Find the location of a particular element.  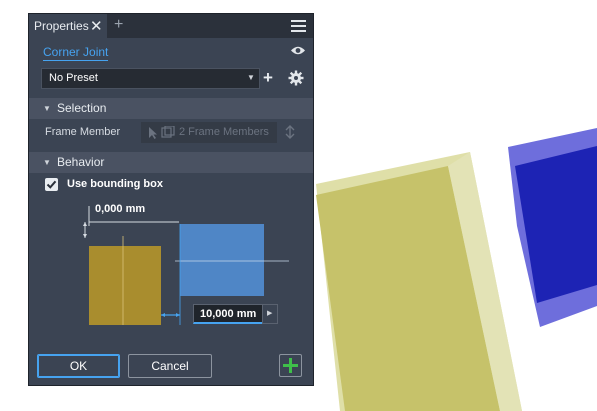

member-b-shape is located at coordinates (222, 260).